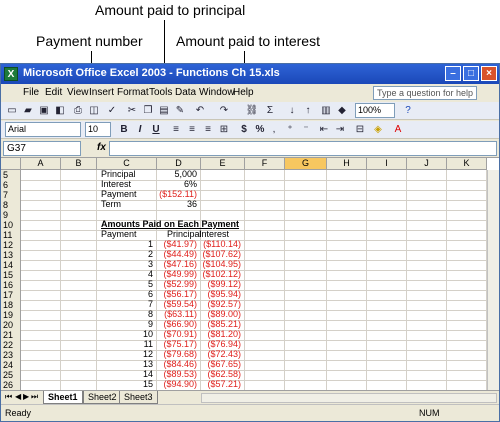  Describe the element at coordinates (489, 73) in the screenshot. I see `close-button: ×` at that location.